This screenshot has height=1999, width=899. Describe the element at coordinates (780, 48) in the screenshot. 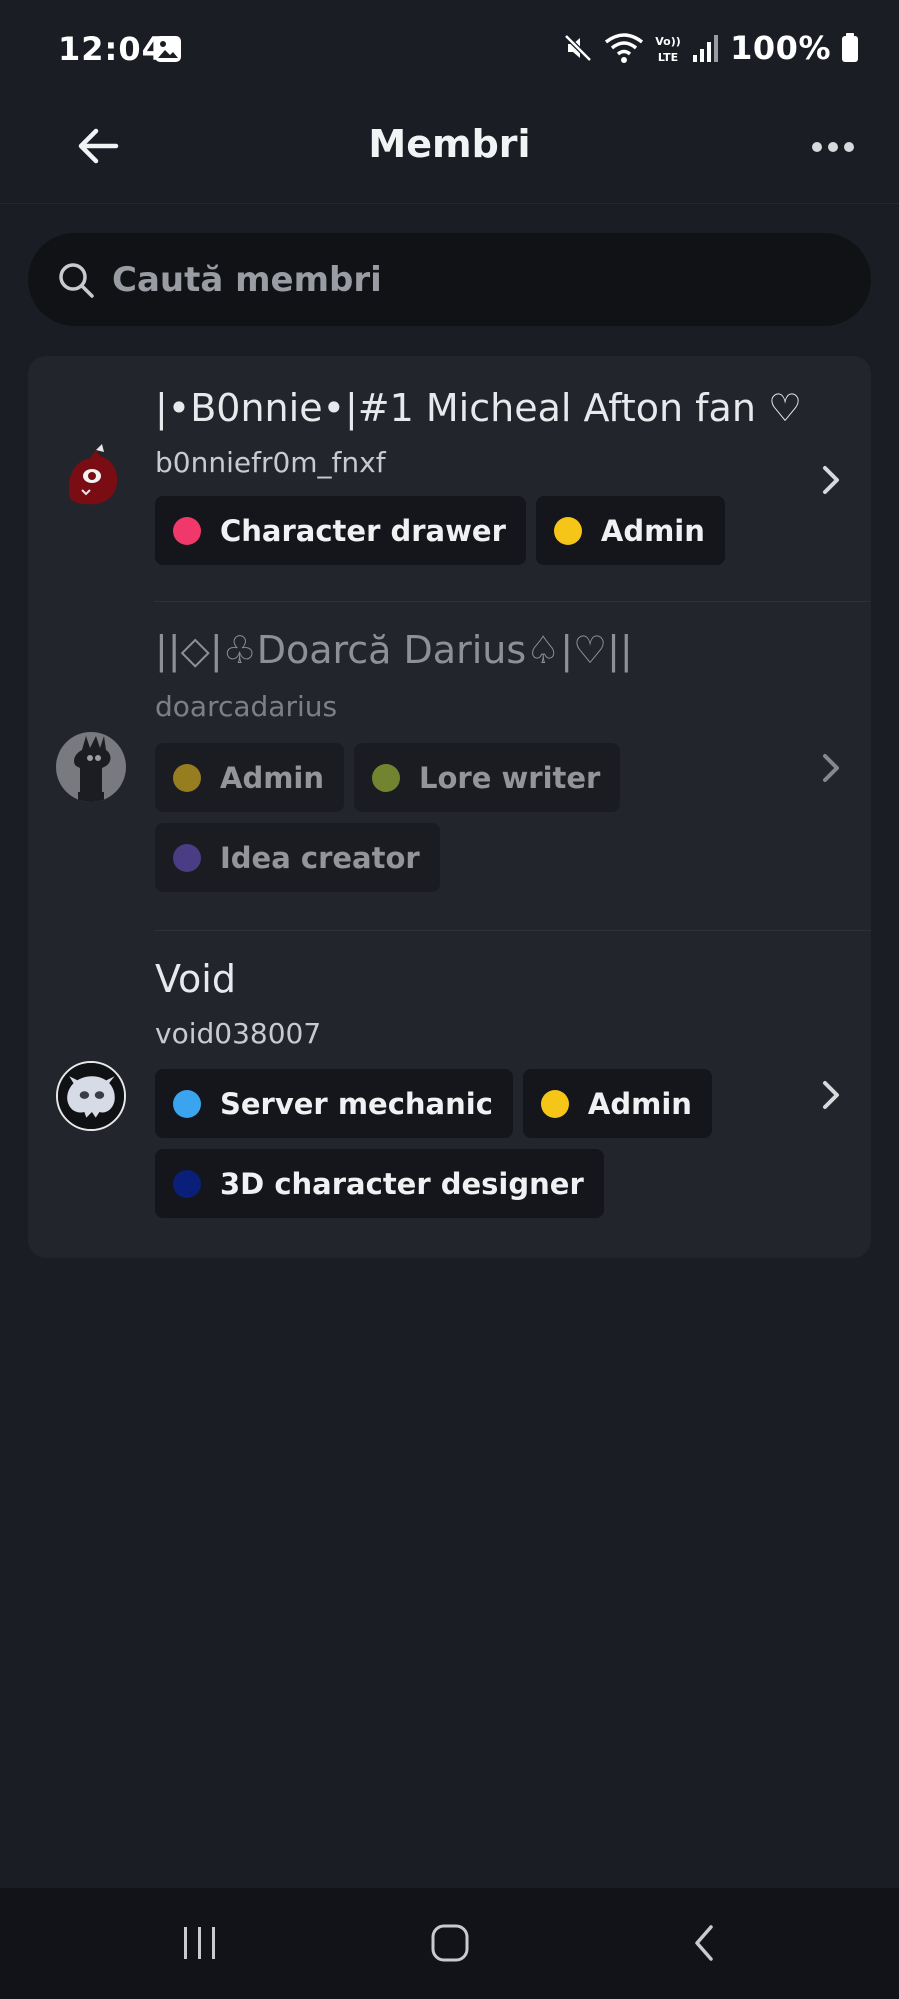

I see `battery-percent: 100%` at that location.